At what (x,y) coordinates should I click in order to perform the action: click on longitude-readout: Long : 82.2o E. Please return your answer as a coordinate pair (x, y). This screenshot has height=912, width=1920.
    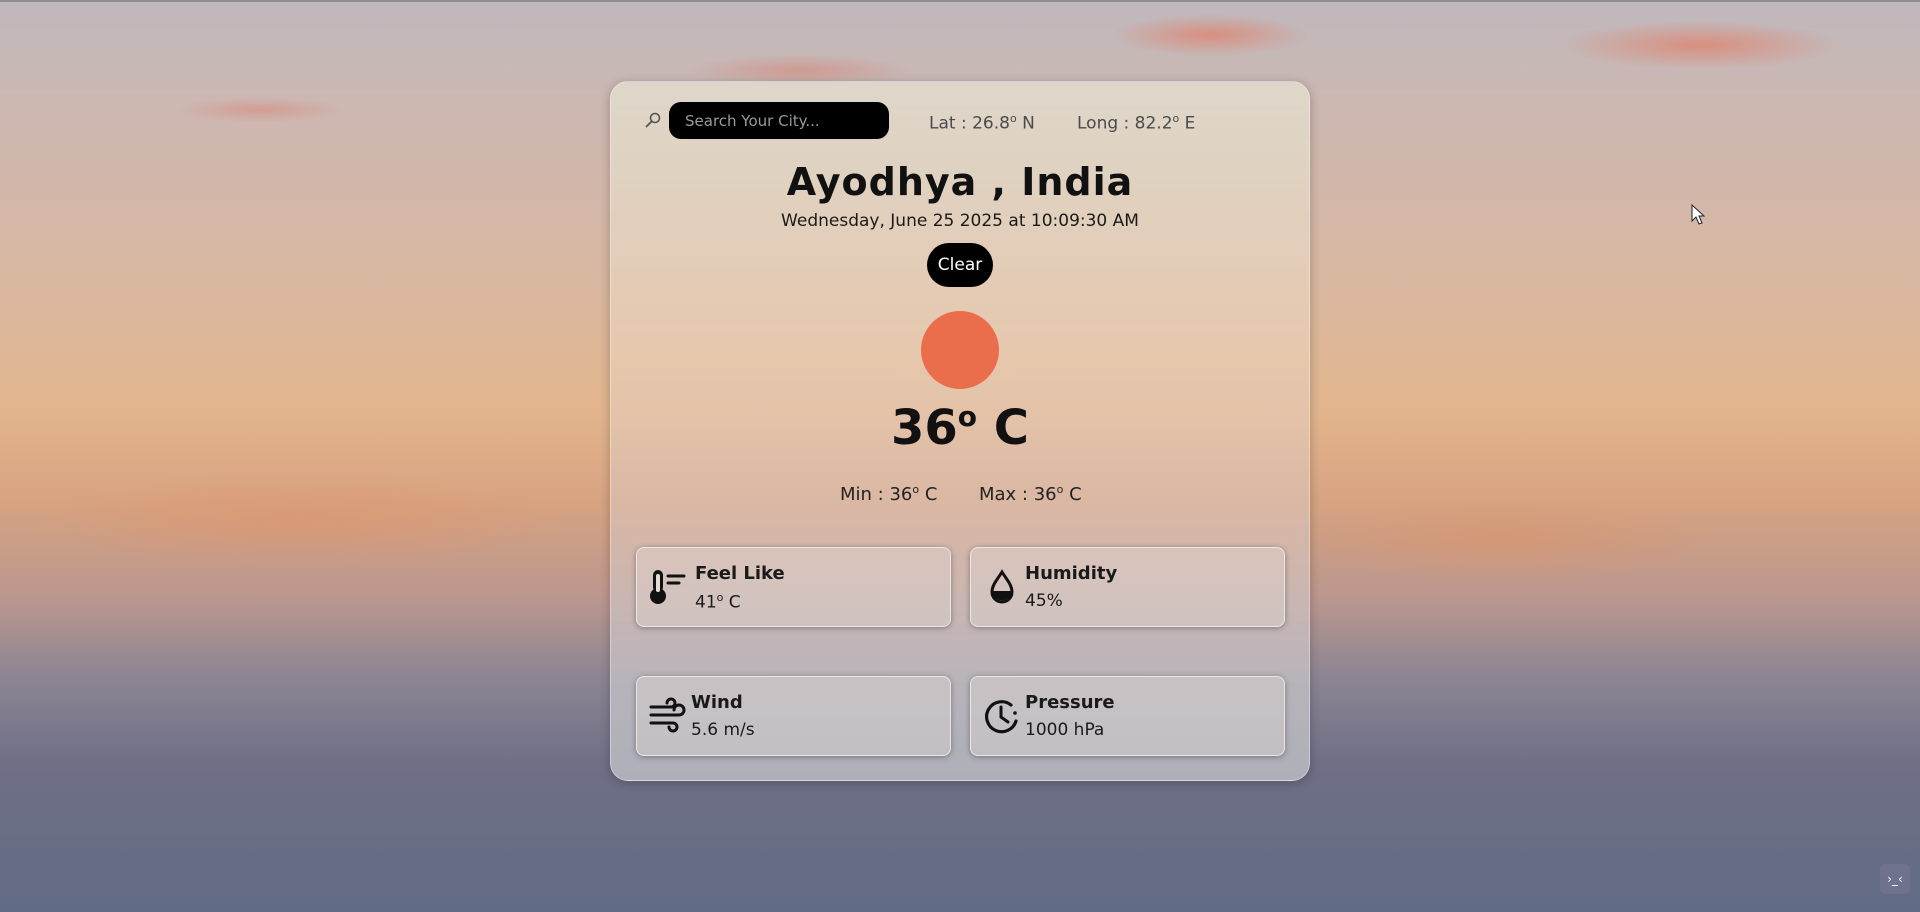
    Looking at the image, I should click on (1136, 123).